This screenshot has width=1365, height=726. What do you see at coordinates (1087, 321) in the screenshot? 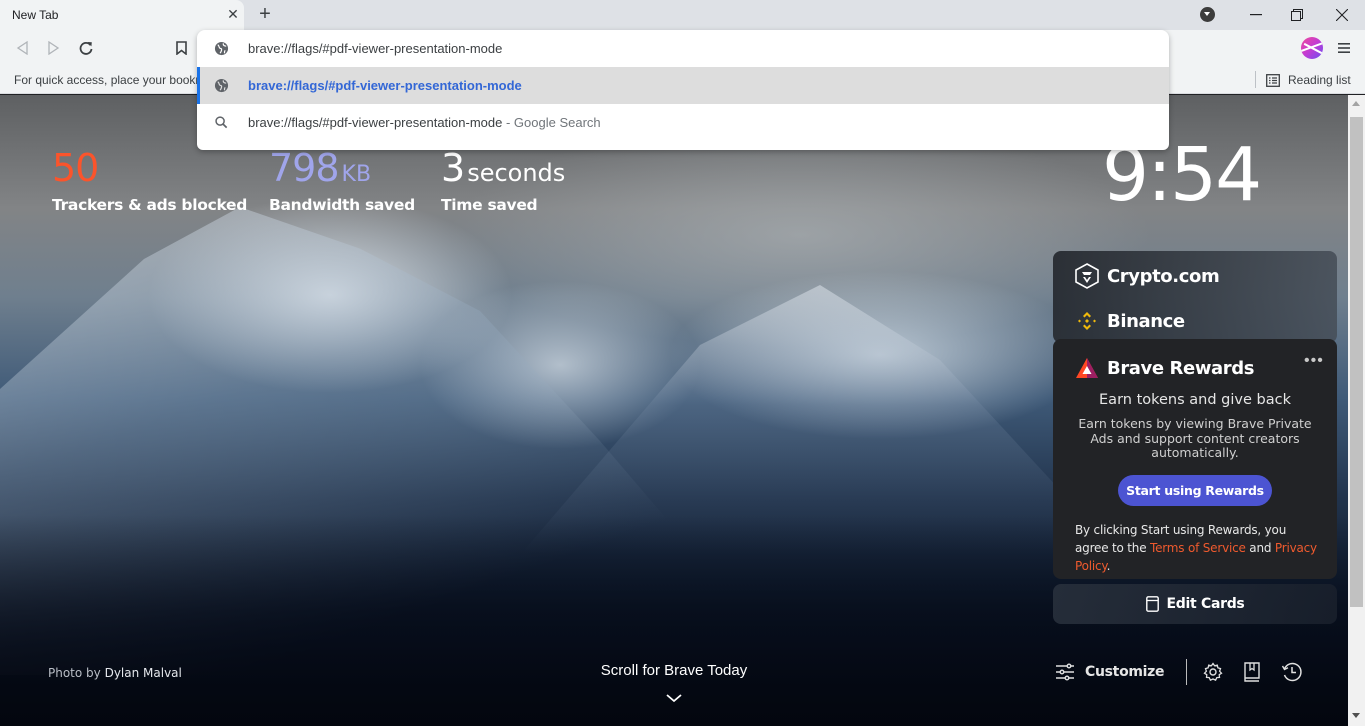
I see `binance-logo-icon` at bounding box center [1087, 321].